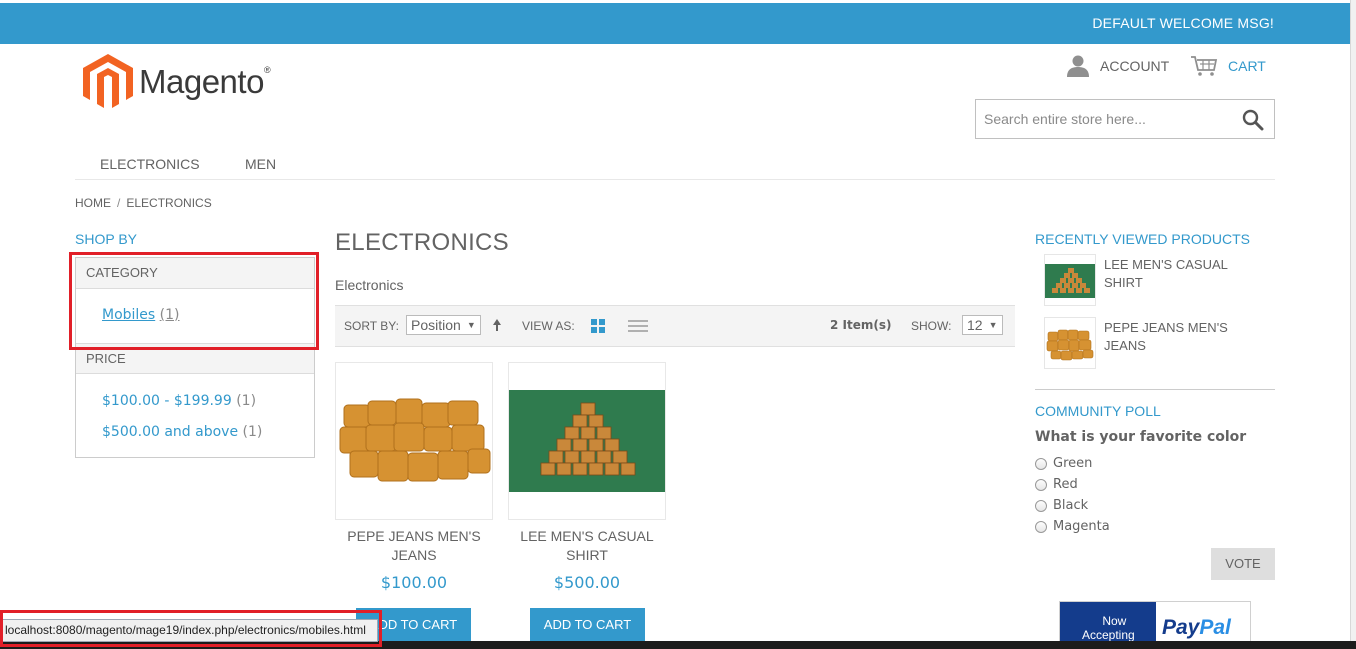 The height and width of the screenshot is (649, 1356). What do you see at coordinates (201, 81) in the screenshot?
I see `logo-wordmark: Magento` at bounding box center [201, 81].